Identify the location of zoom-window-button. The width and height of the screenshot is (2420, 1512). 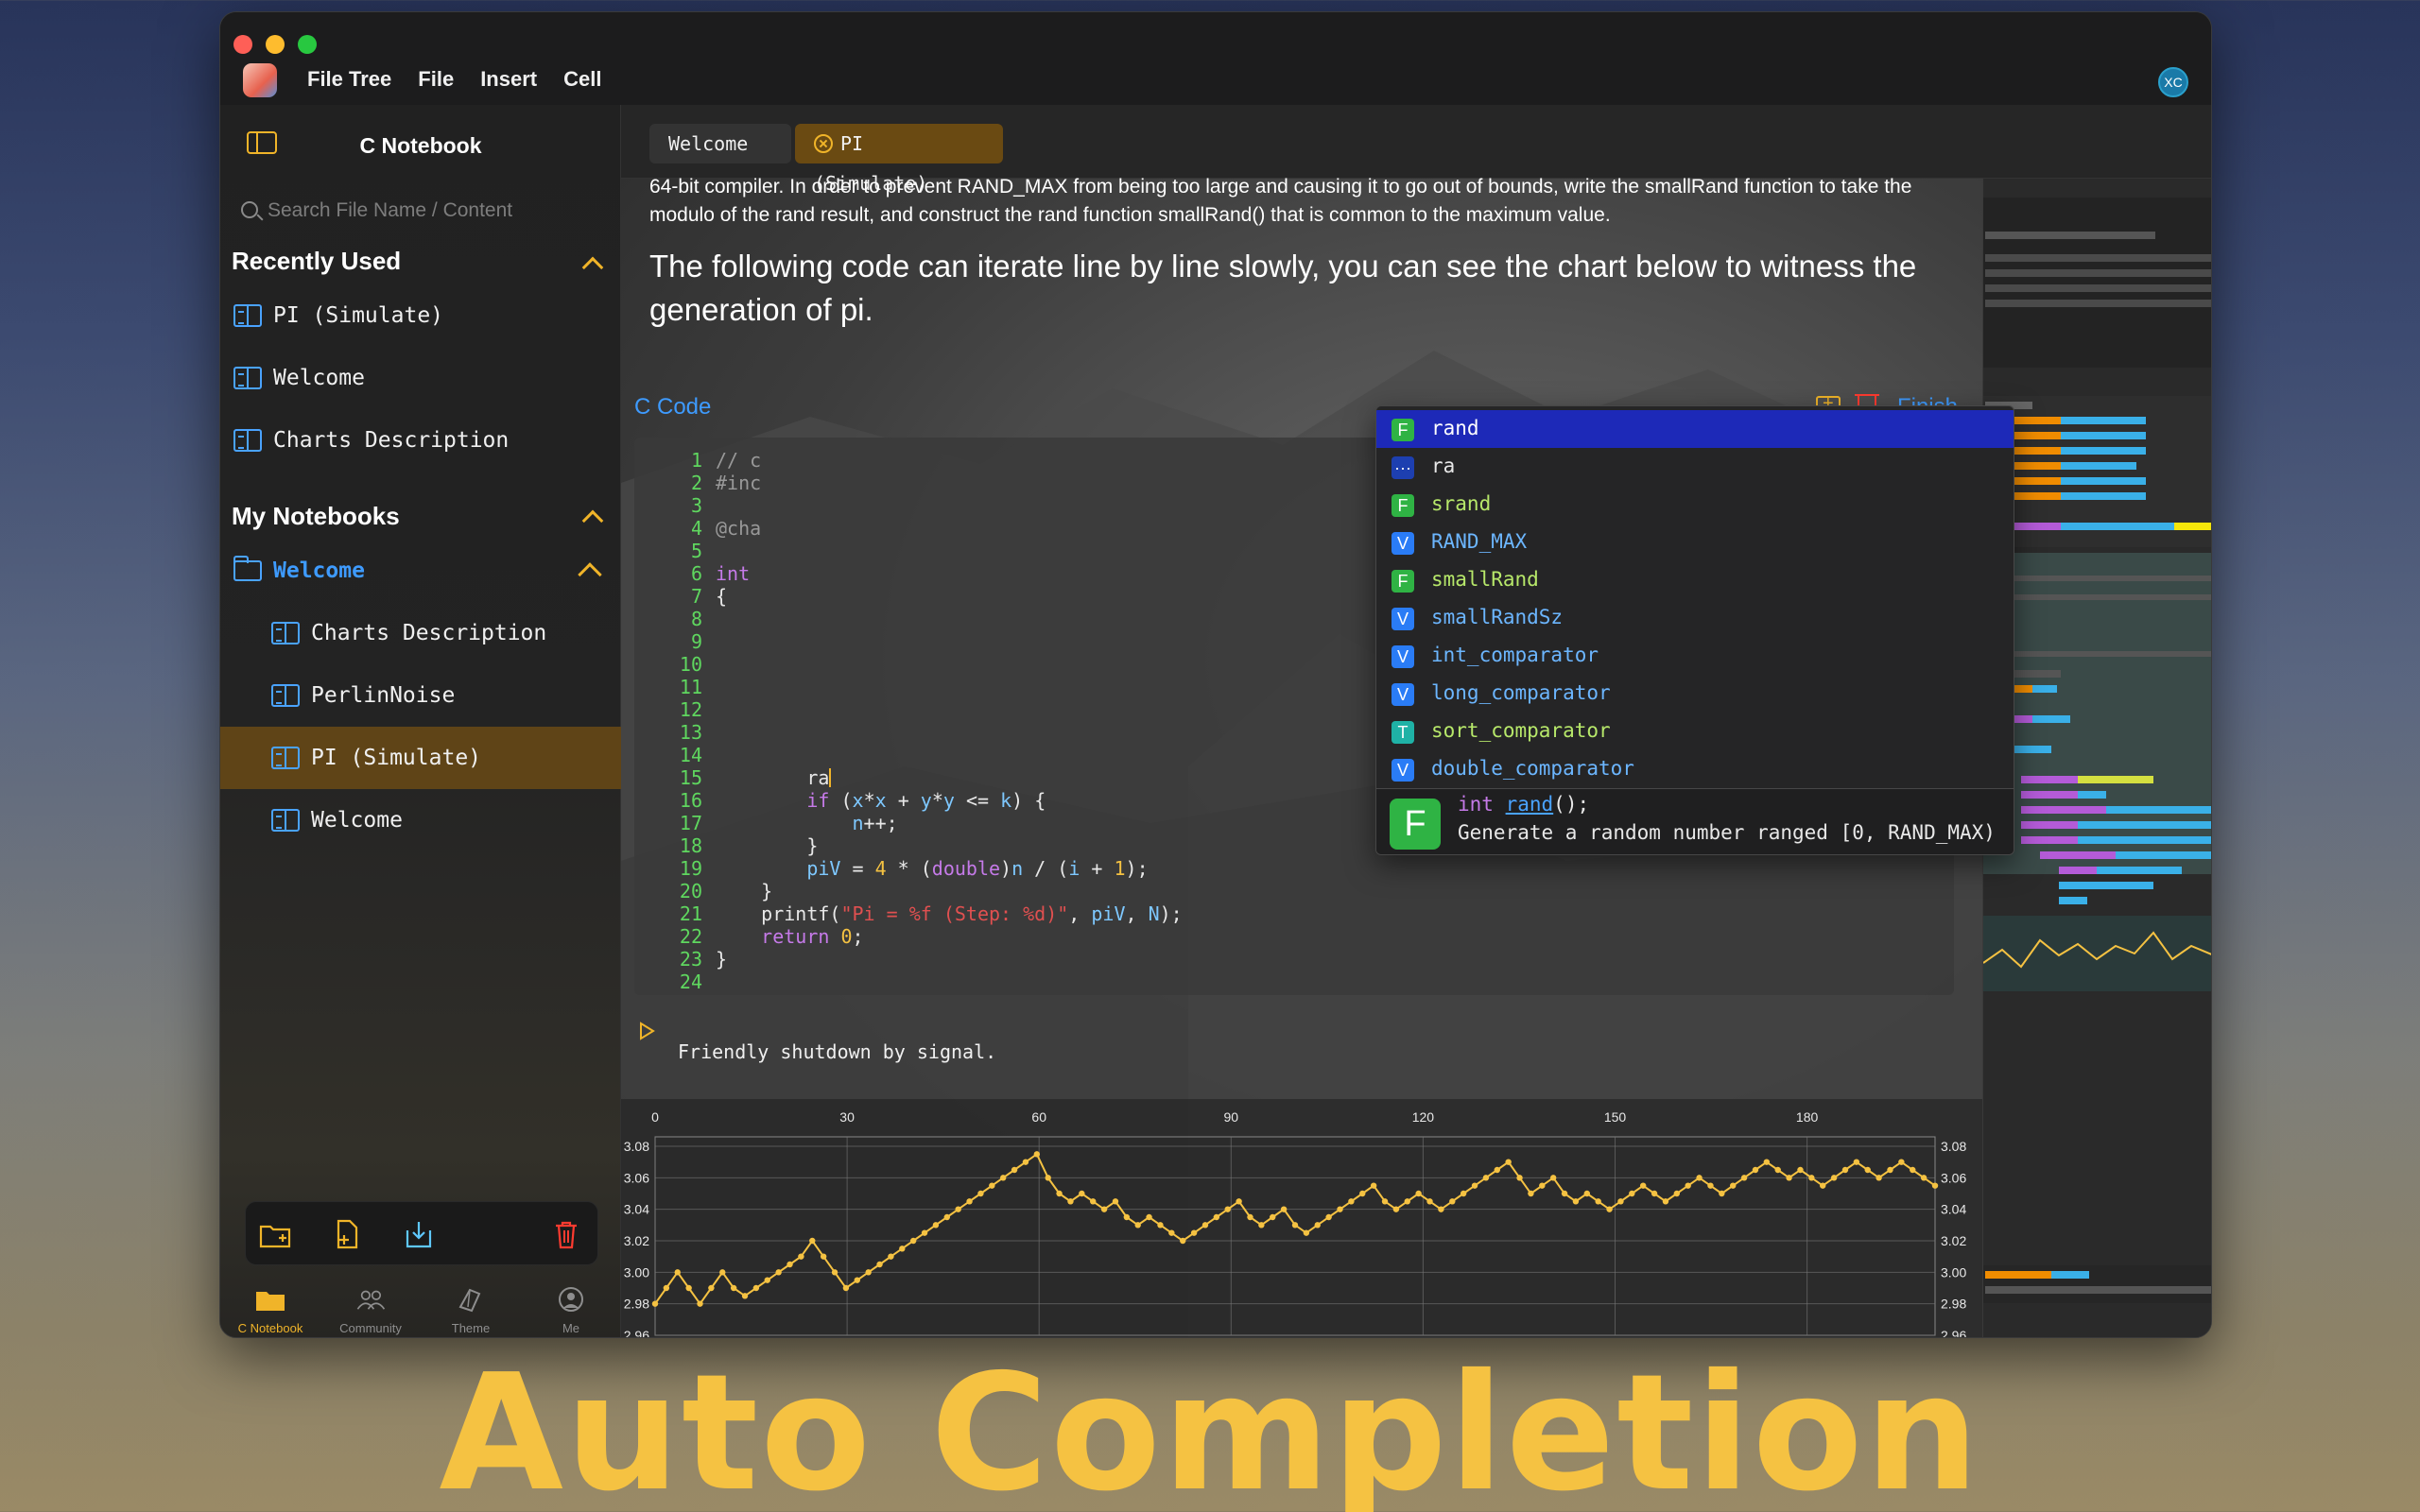
(307, 44).